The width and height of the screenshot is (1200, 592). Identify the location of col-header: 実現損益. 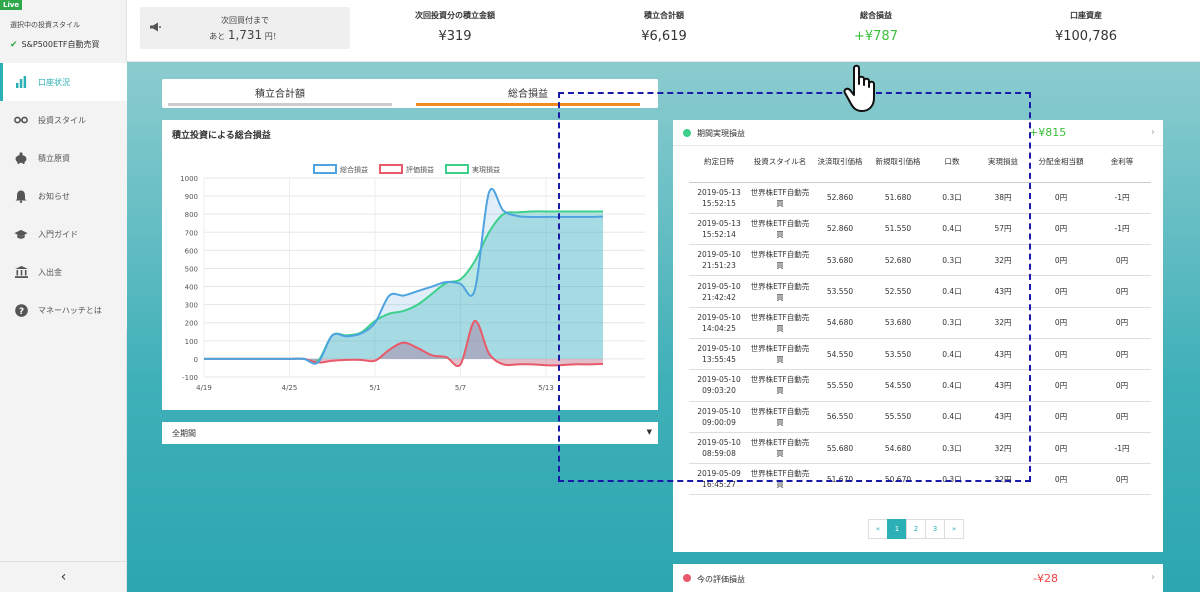
(1003, 167).